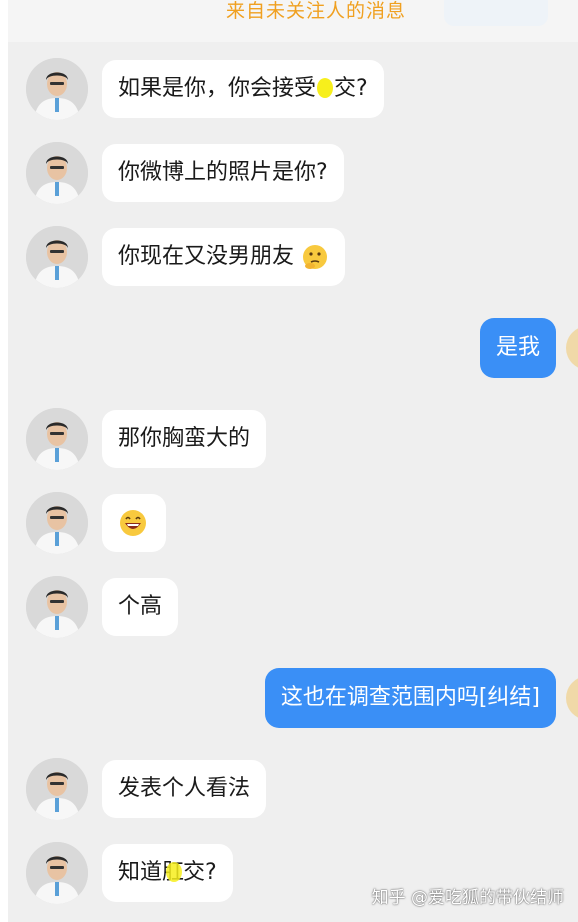 This screenshot has width=578, height=922. I want to click on message-text: 如果是你，你会接受, so click(217, 88).